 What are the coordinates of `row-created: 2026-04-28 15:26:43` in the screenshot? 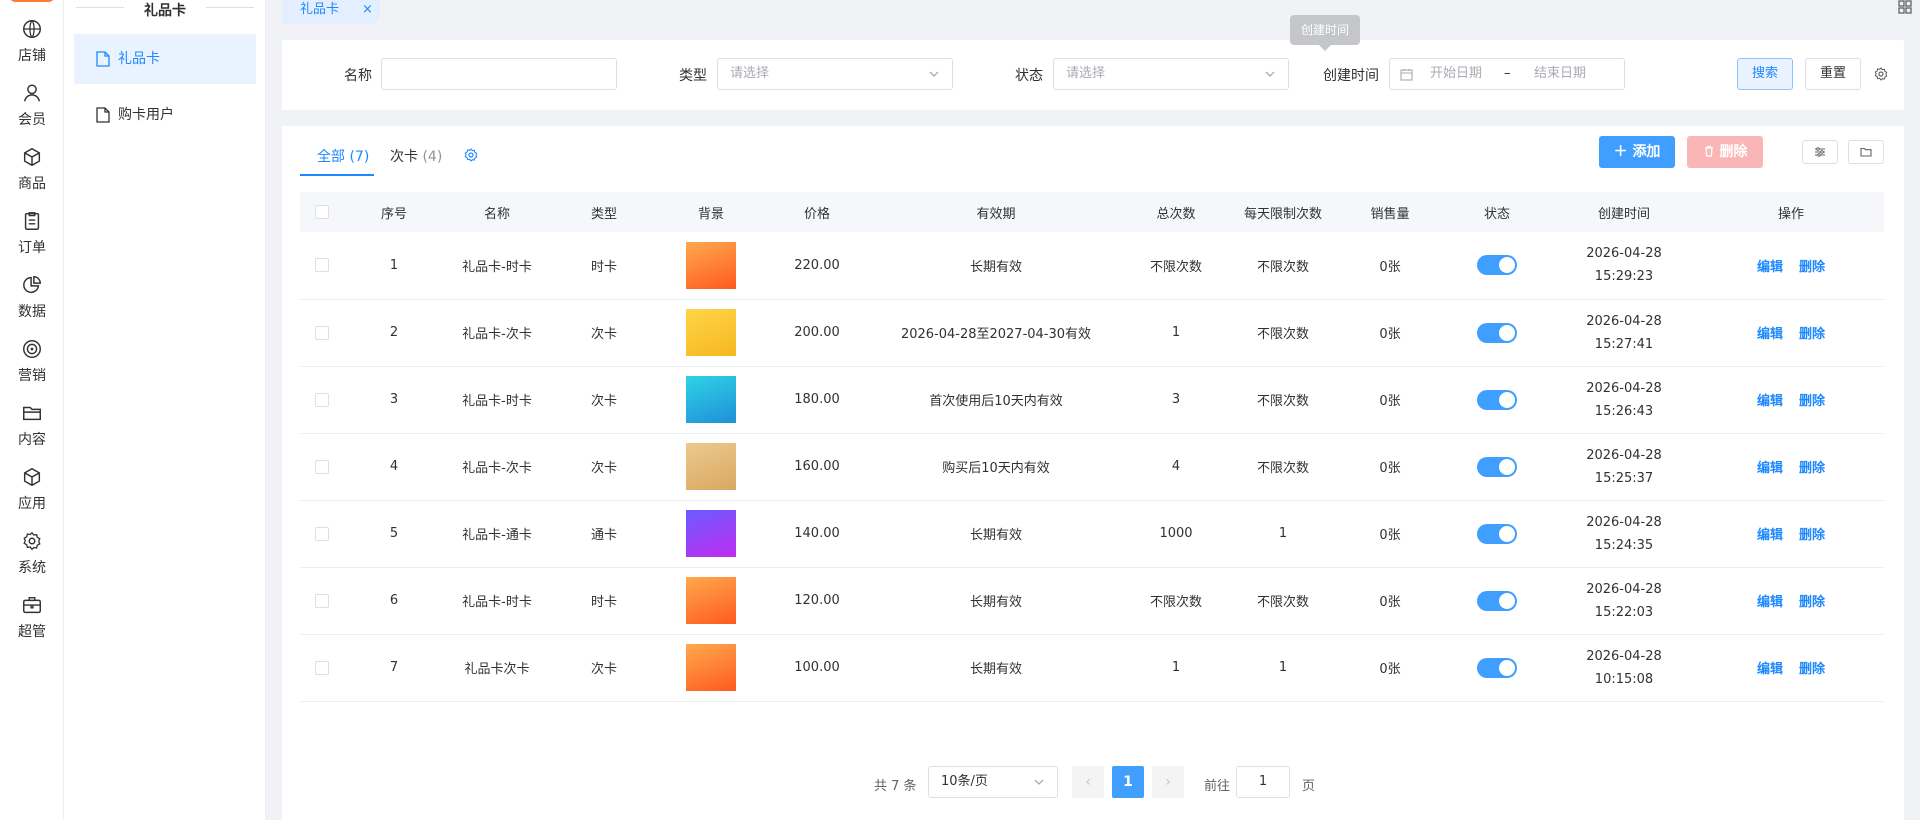 It's located at (1624, 399).